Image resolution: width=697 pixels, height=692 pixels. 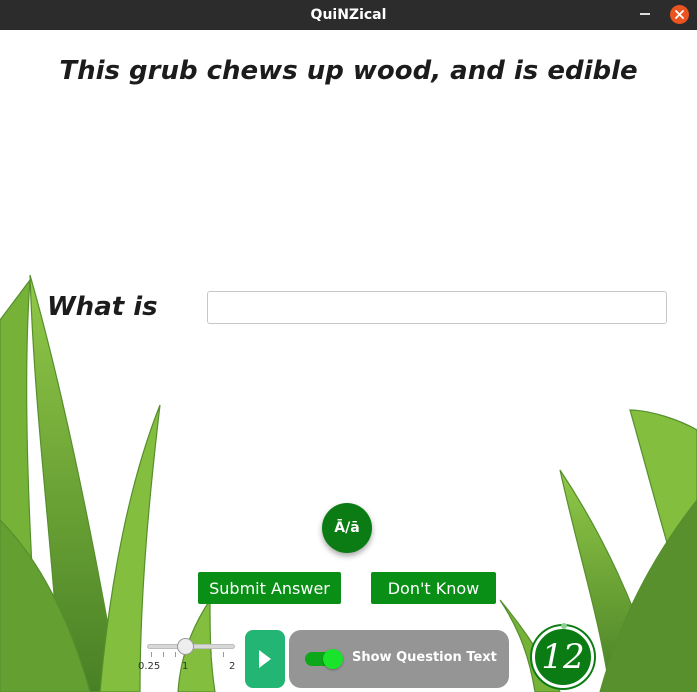 What do you see at coordinates (437, 307) in the screenshot?
I see `answer-input` at bounding box center [437, 307].